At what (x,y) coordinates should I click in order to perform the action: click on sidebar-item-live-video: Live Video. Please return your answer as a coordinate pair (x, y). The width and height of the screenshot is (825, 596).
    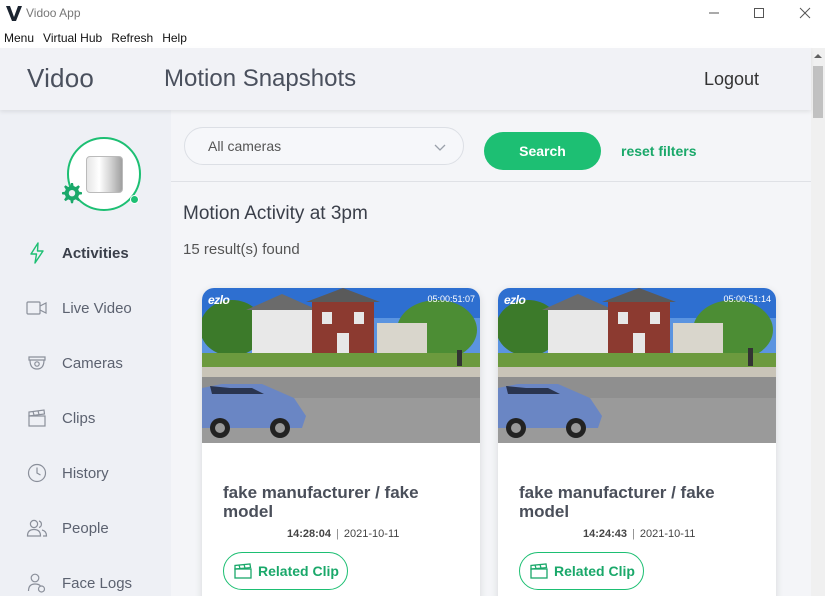
    Looking at the image, I should click on (85, 308).